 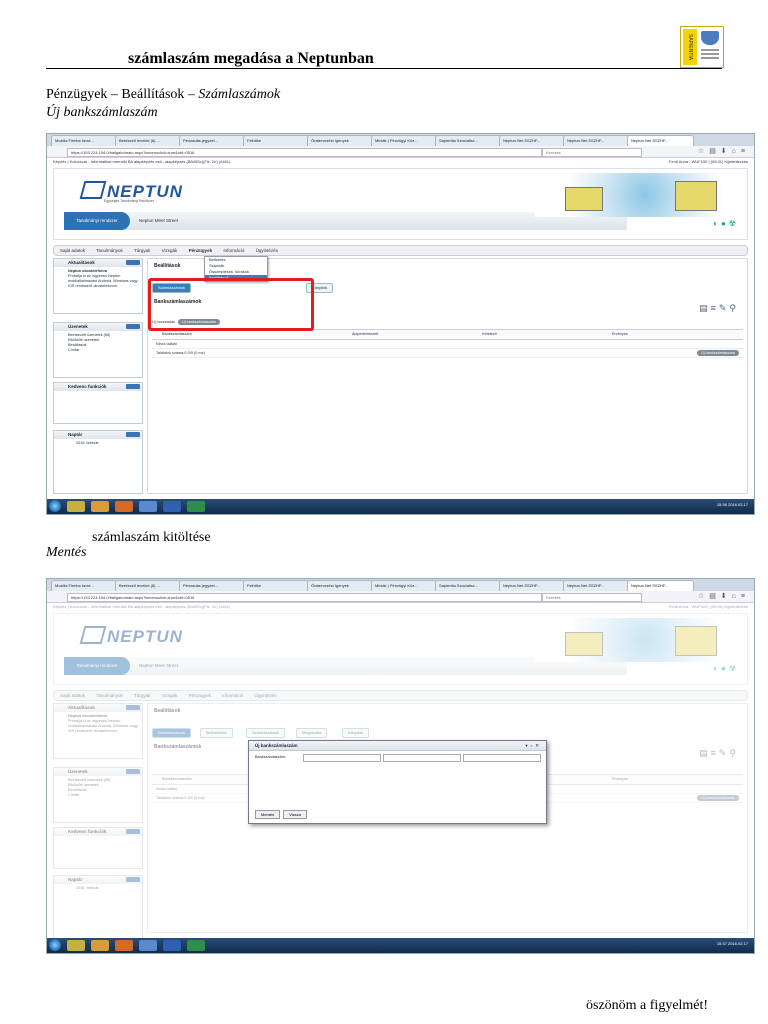 I want to click on new-account-button-bottom: Új bankszámlaszám, so click(x=718, y=353).